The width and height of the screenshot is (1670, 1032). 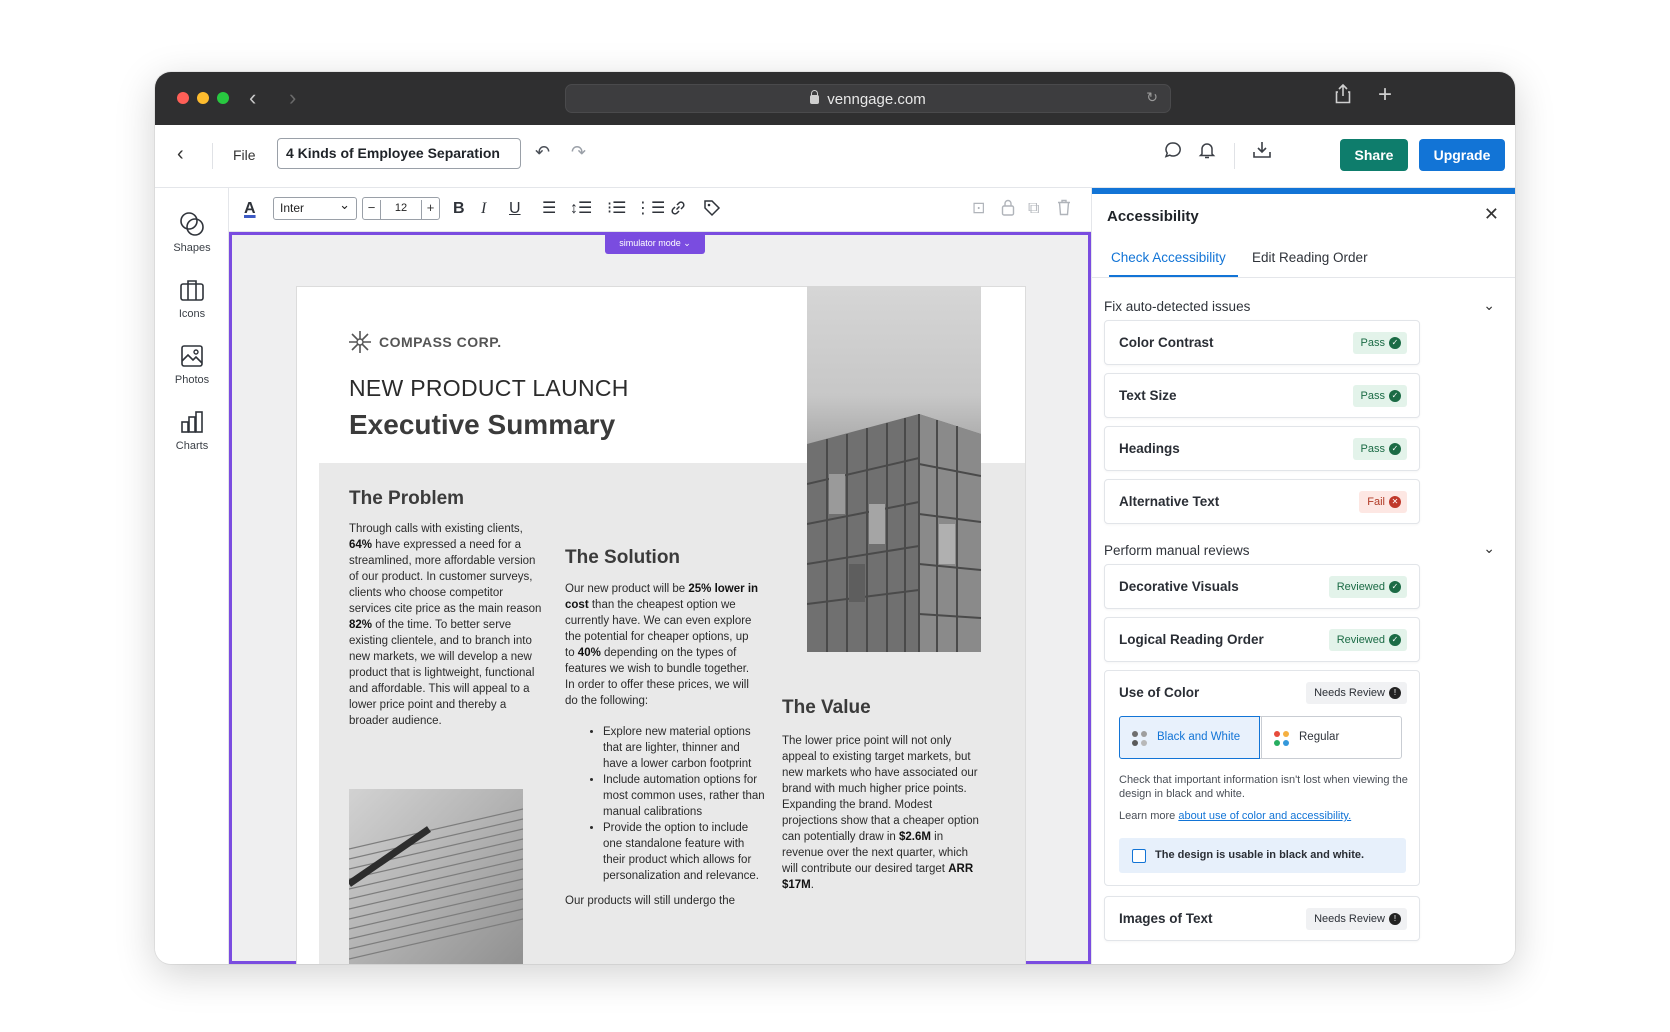 What do you see at coordinates (1262, 586) in the screenshot?
I see `check-decorative-visuals: Decorative Visuals Reviewed ✓` at bounding box center [1262, 586].